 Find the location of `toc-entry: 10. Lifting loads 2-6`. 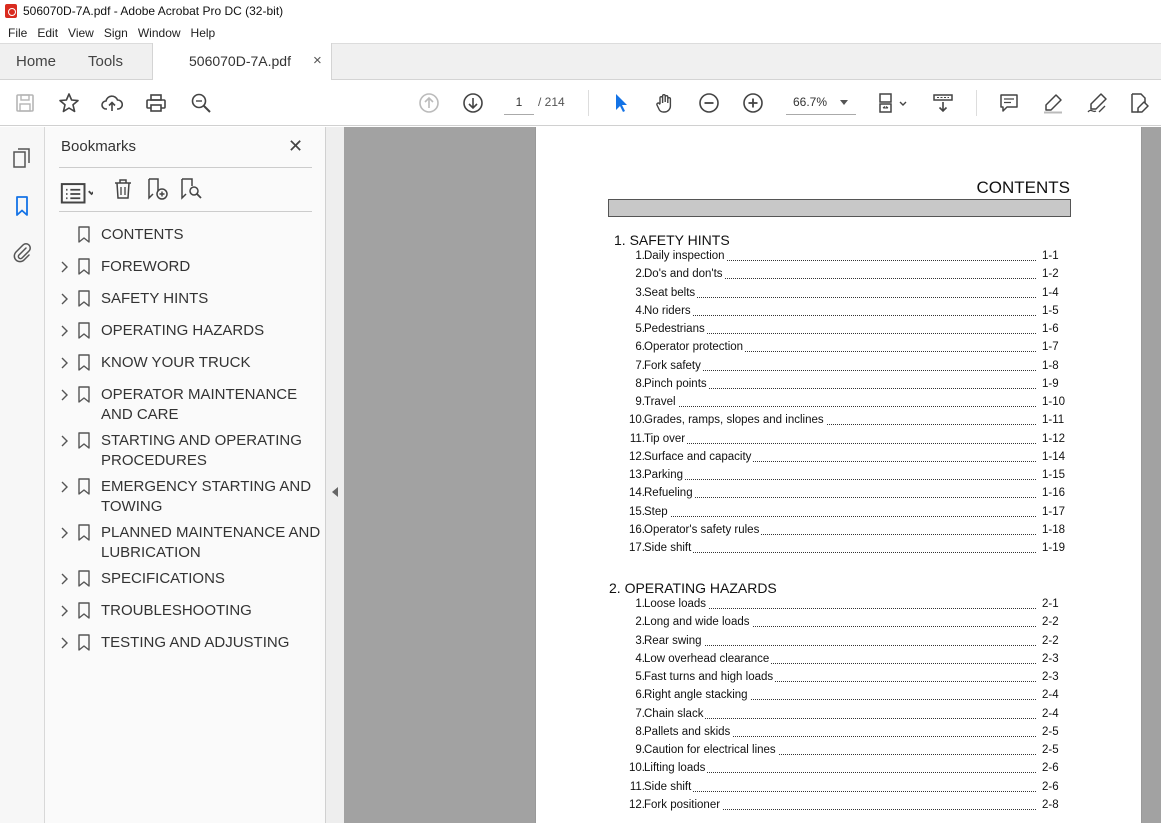

toc-entry: 10. Lifting loads 2-6 is located at coordinates (839, 770).